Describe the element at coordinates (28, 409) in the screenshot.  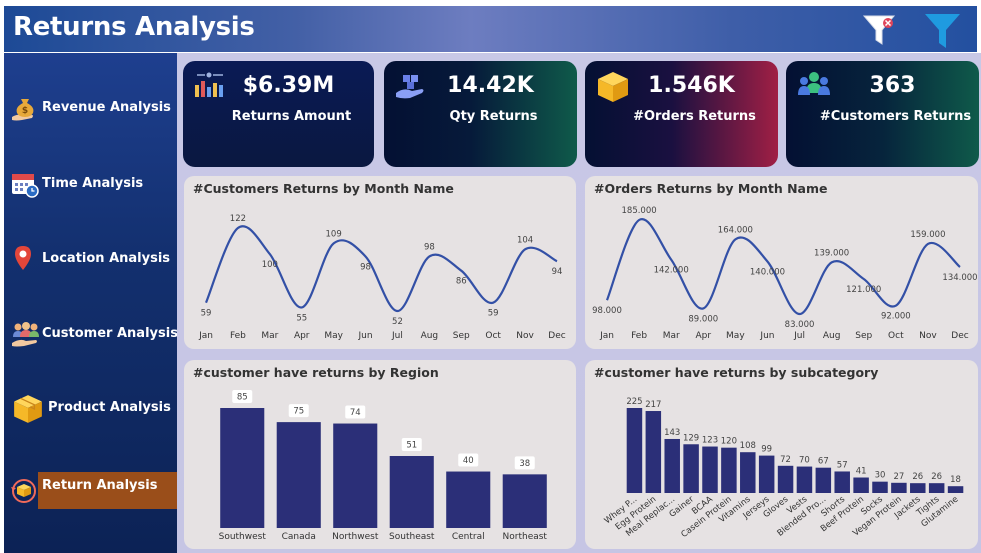
I see `box-icon` at that location.